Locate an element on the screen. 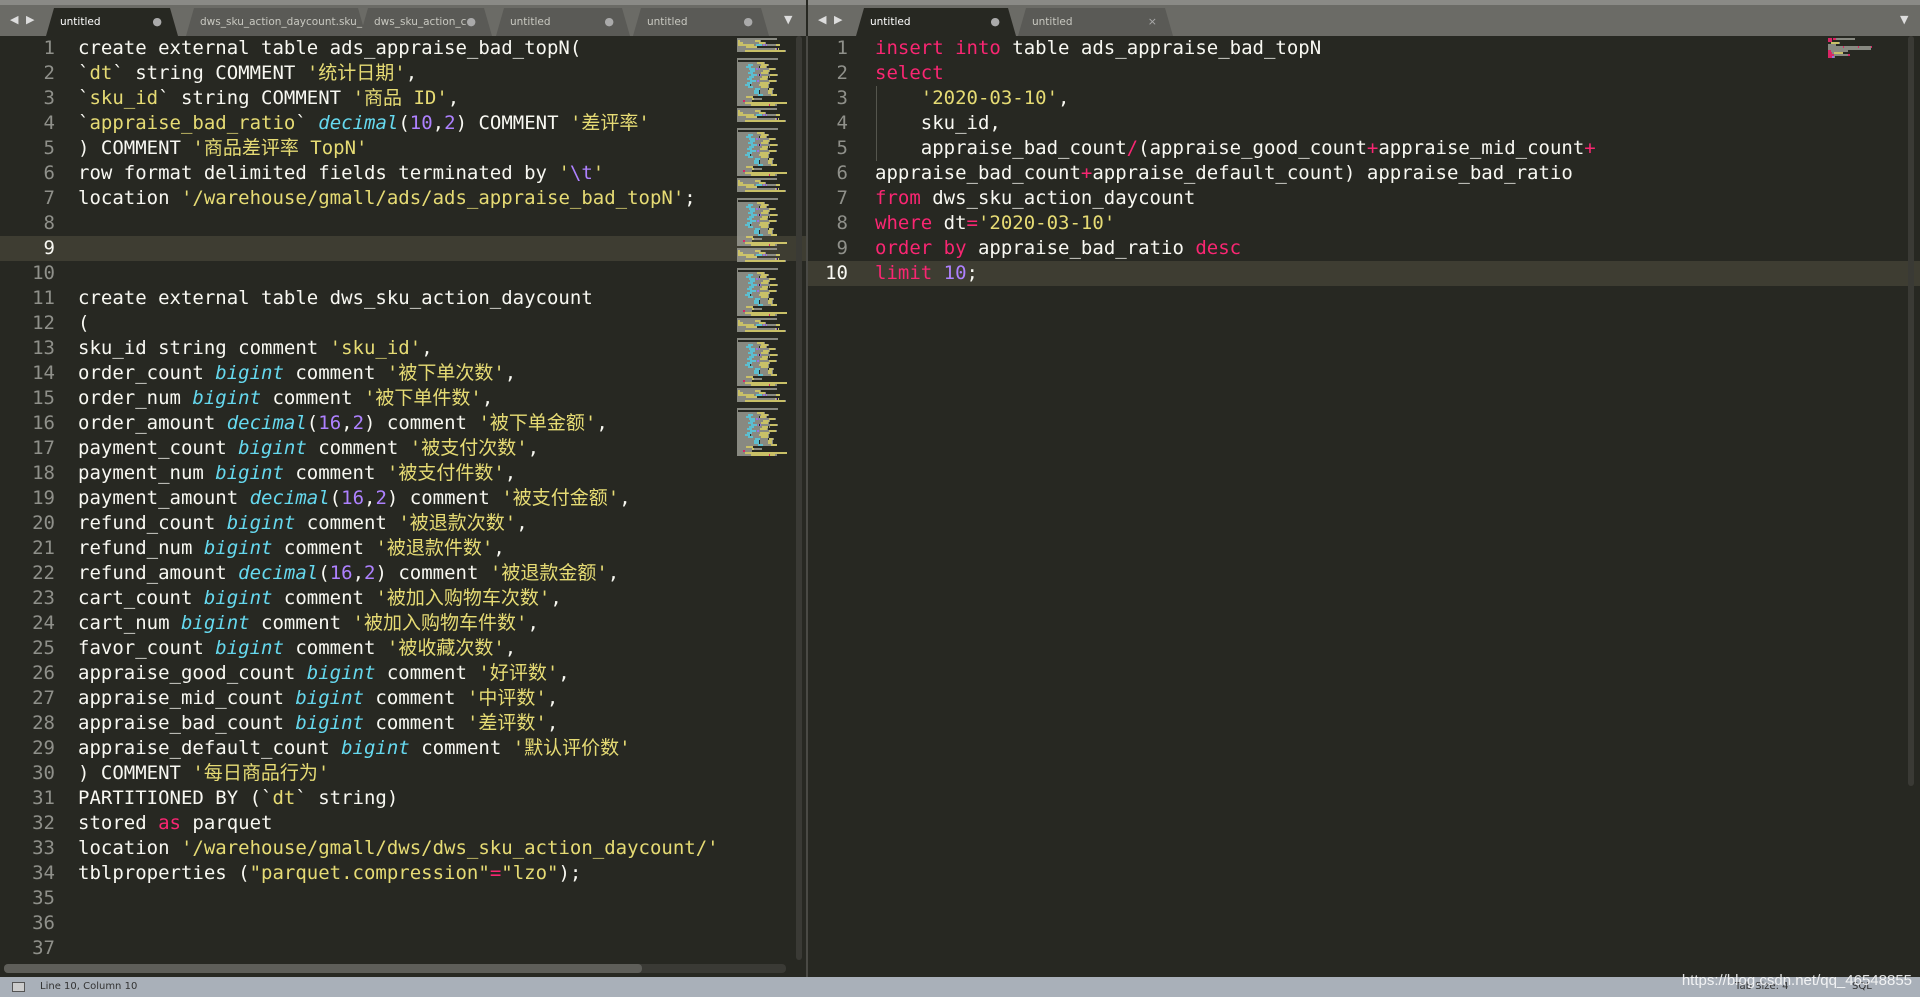  code-line: 30) COMMENT '每日商品行为' is located at coordinates (403, 773).